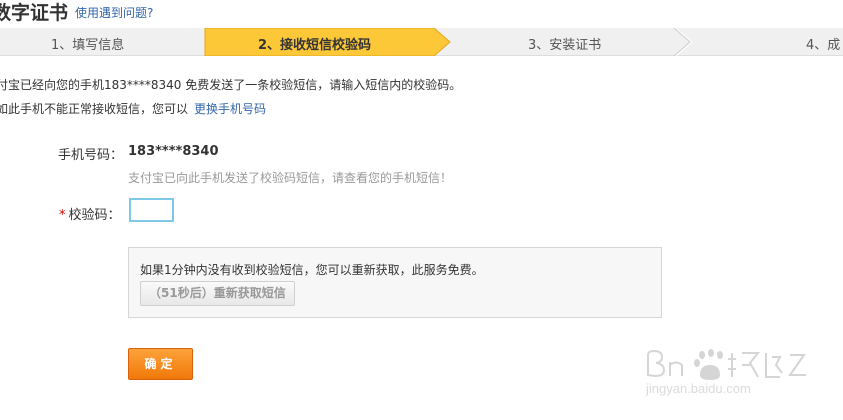  I want to click on phone-change-text: 如此手机不能正常接收短信，您可以, so click(94, 109).